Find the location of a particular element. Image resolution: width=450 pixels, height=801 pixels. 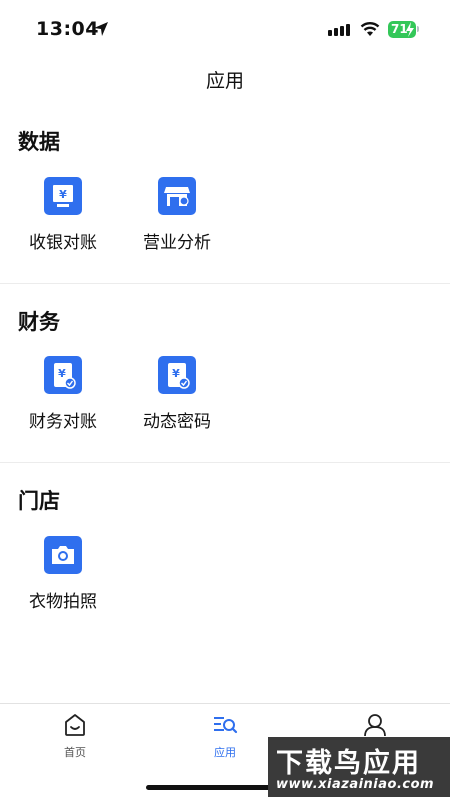

battery-cap is located at coordinates (418, 29).